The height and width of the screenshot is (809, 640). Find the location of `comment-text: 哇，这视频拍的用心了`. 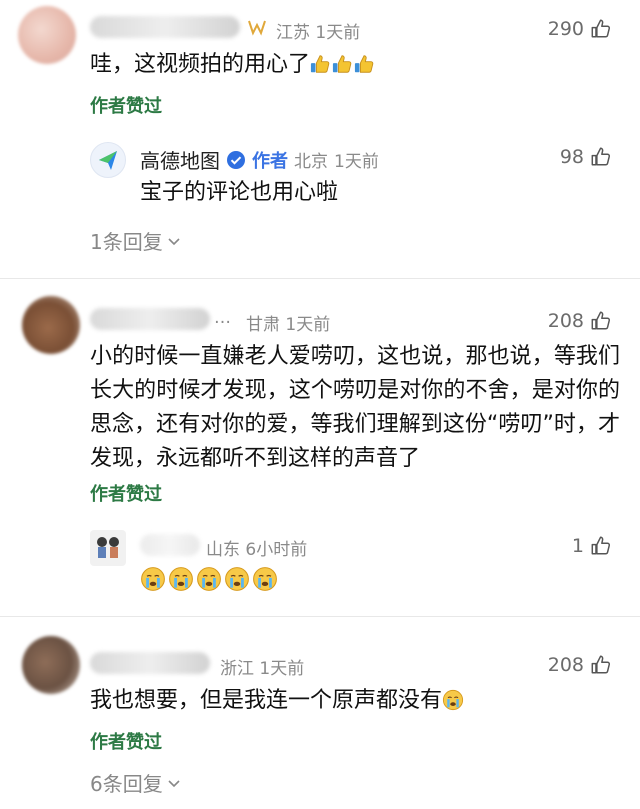

comment-text: 哇，这视频拍的用心了 is located at coordinates (233, 65).